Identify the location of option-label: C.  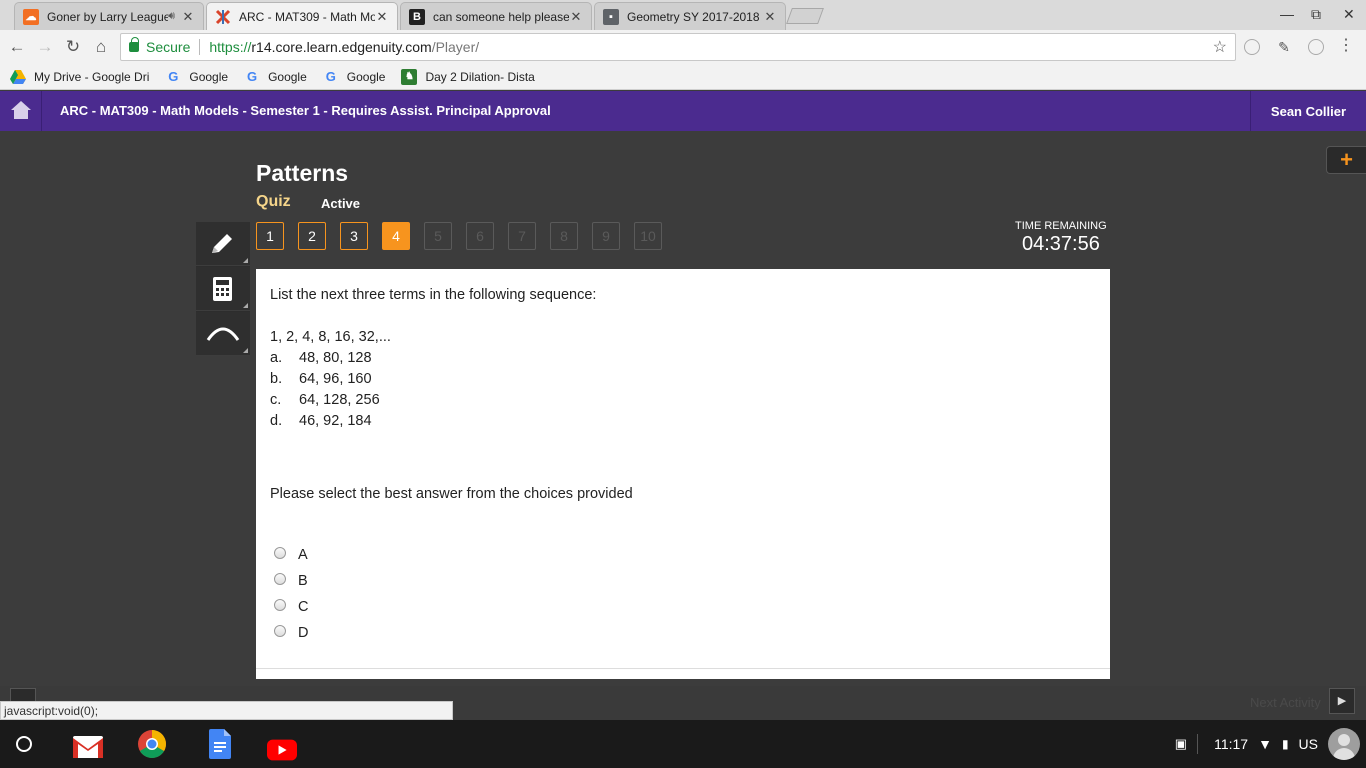
(303, 607).